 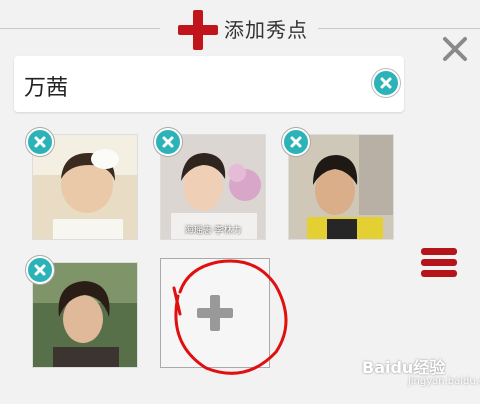 What do you see at coordinates (404, 367) in the screenshot?
I see `watermark: Baidu经验` at bounding box center [404, 367].